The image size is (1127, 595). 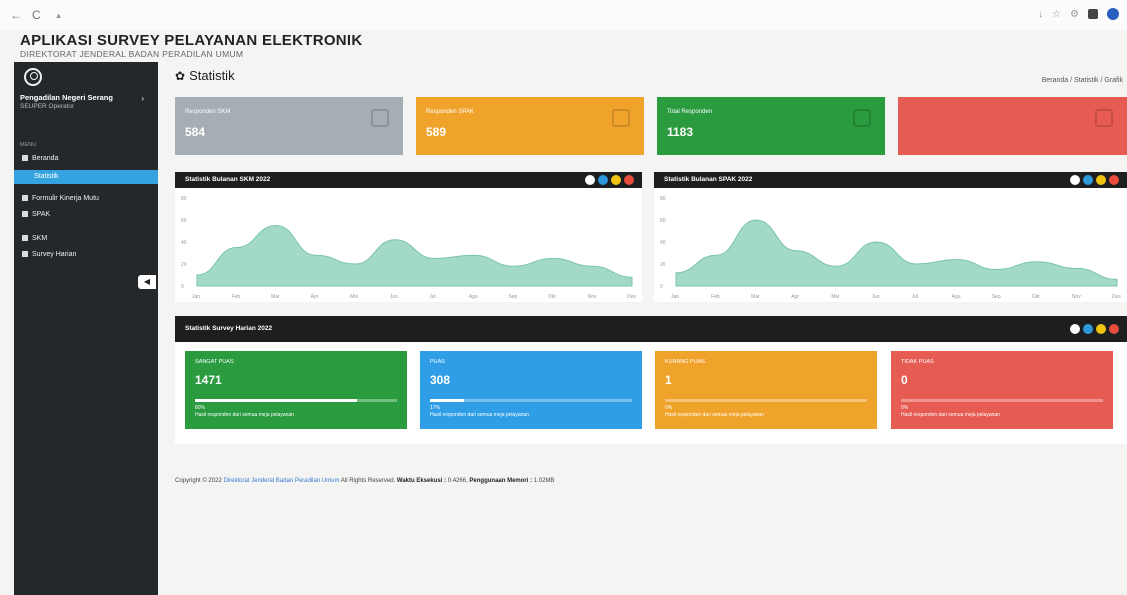 What do you see at coordinates (408, 180) in the screenshot?
I see `chart-panel-title: Statistik Bulanan SKM 2022` at bounding box center [408, 180].